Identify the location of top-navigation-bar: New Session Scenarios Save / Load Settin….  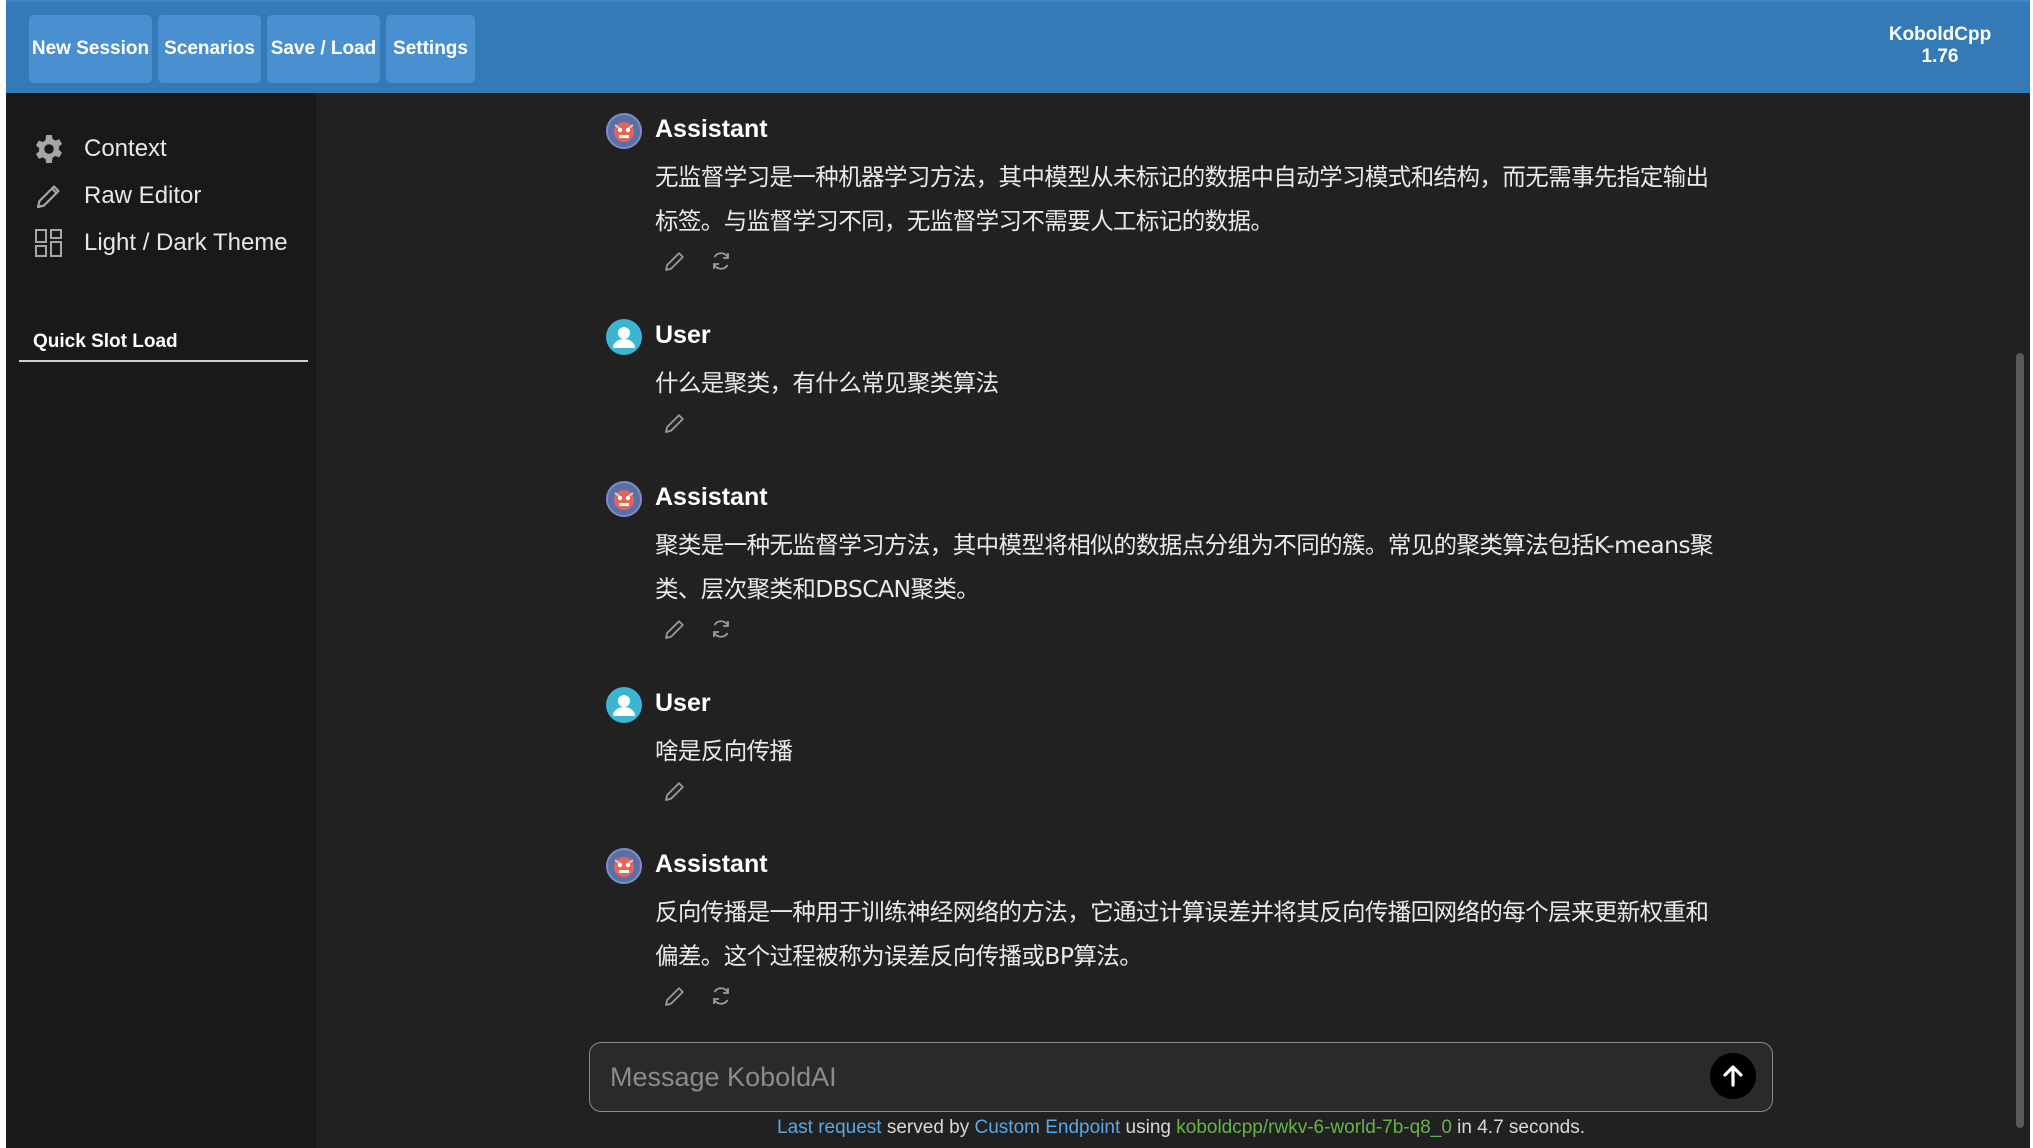
(1018, 46).